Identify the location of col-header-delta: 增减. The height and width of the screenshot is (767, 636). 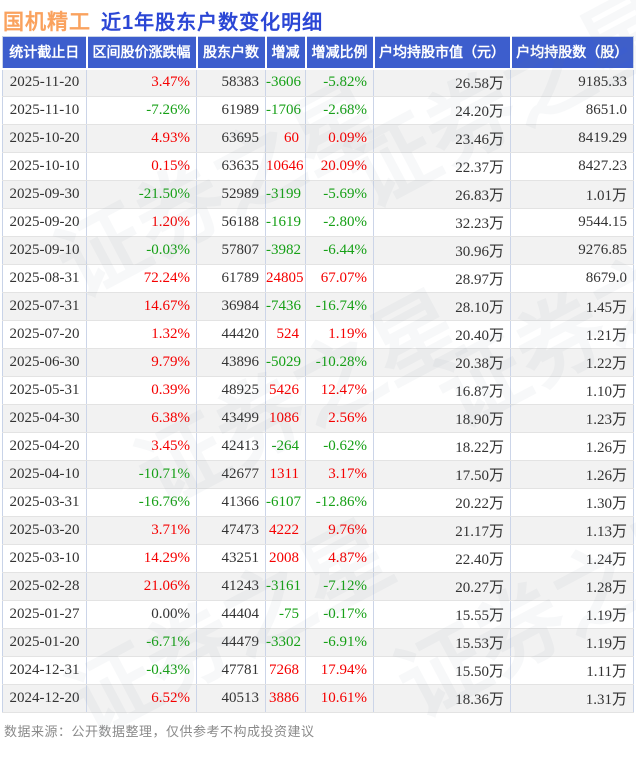
(286, 53).